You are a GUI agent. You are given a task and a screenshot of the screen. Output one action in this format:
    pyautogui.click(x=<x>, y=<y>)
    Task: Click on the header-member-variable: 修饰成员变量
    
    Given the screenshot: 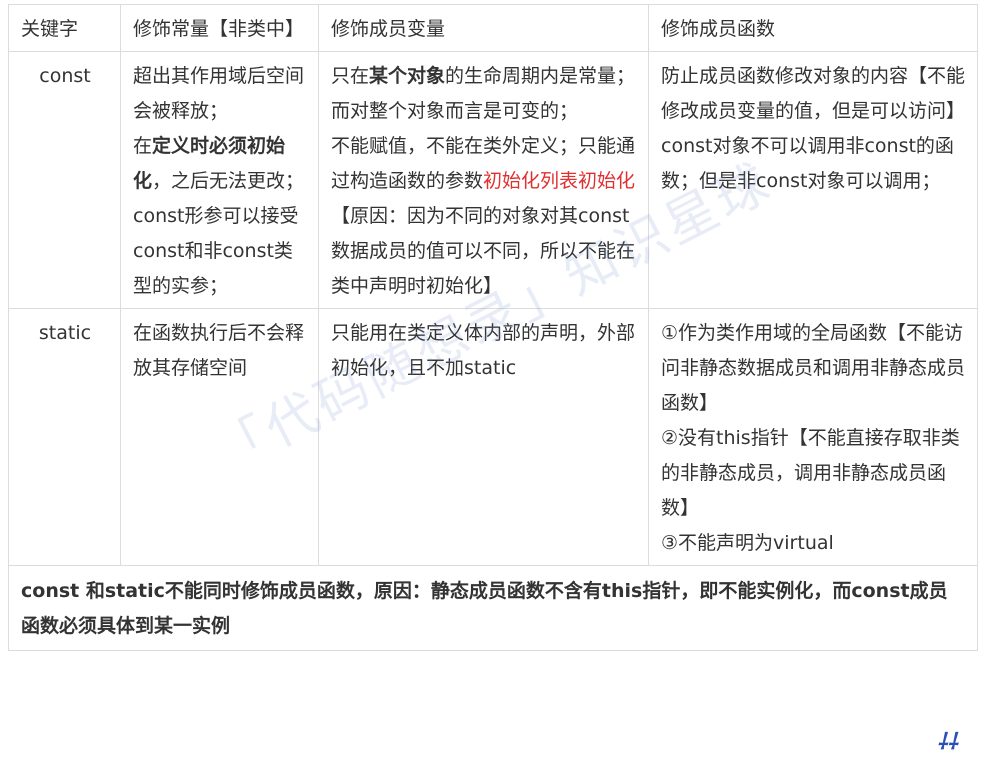 What is the action you would take?
    pyautogui.click(x=484, y=28)
    